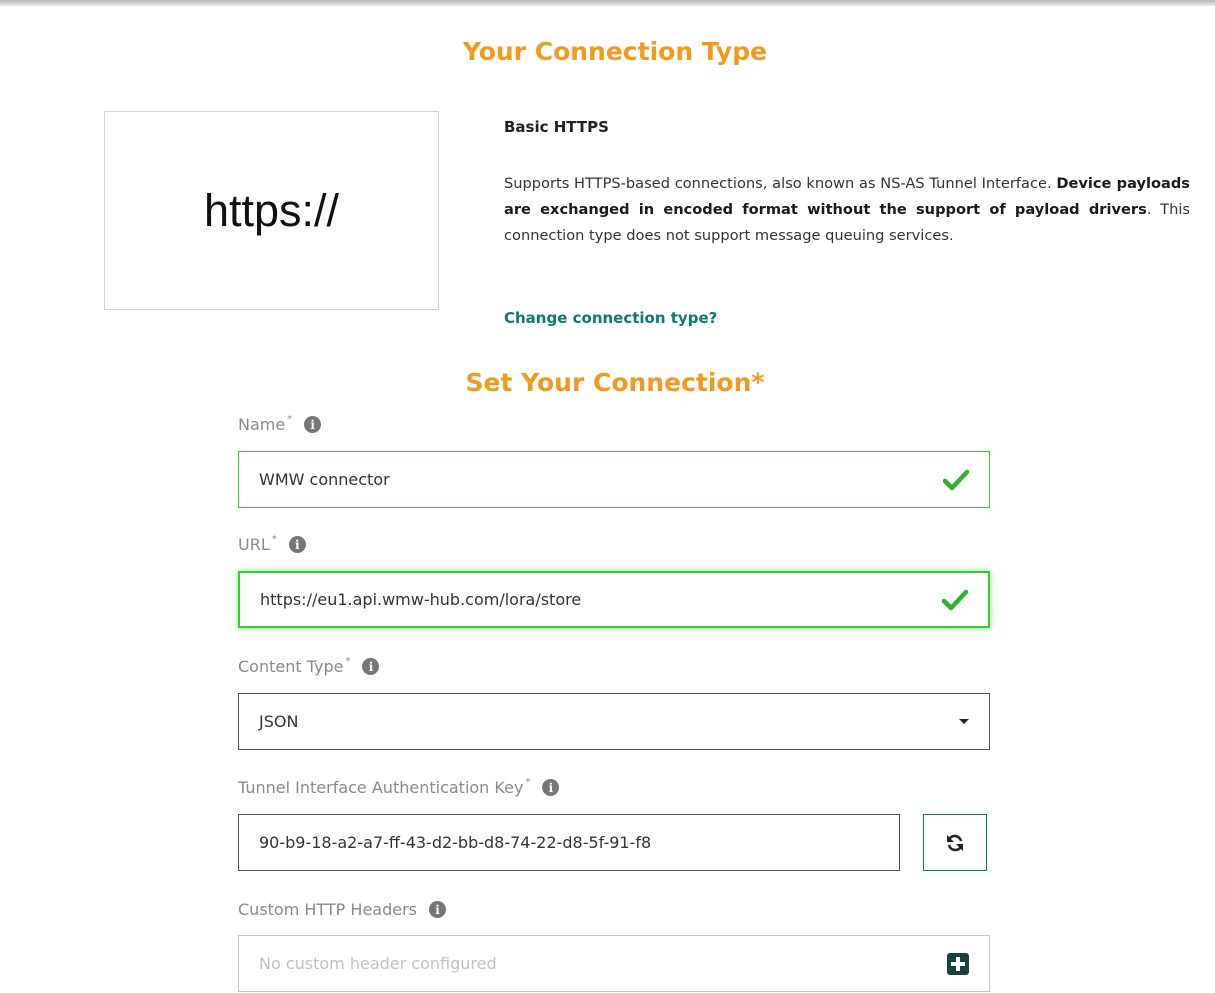  Describe the element at coordinates (378, 963) in the screenshot. I see `custom-headers-placeholder: No custom header configured` at that location.